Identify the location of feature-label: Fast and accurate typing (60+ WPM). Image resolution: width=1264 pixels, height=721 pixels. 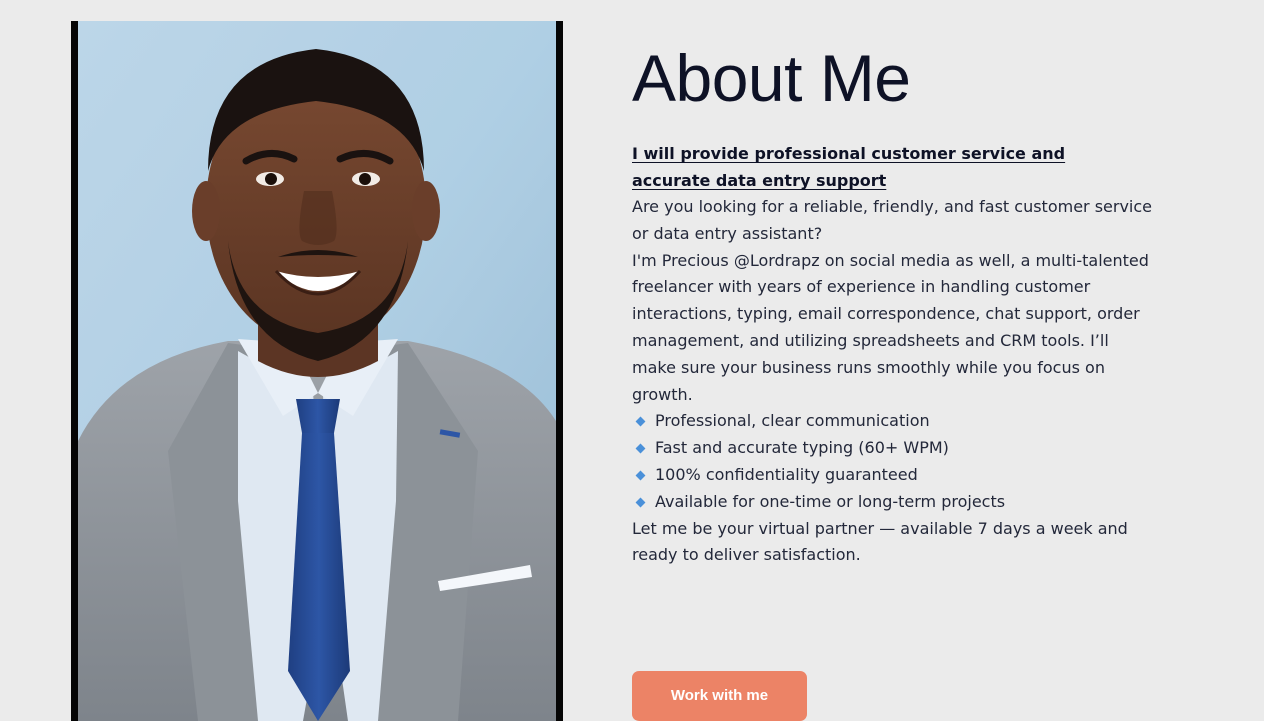
(802, 448).